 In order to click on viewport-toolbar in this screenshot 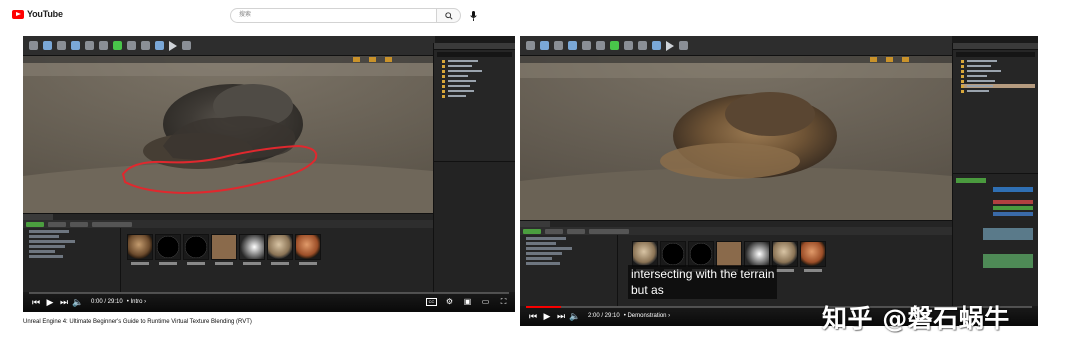, I will do `click(736, 59)`.